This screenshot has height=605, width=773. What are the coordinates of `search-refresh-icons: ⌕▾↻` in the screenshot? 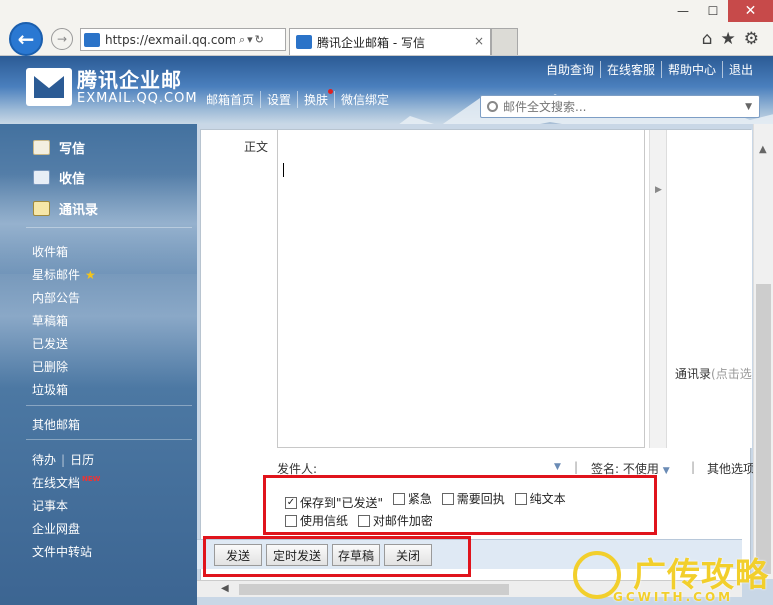 It's located at (252, 40).